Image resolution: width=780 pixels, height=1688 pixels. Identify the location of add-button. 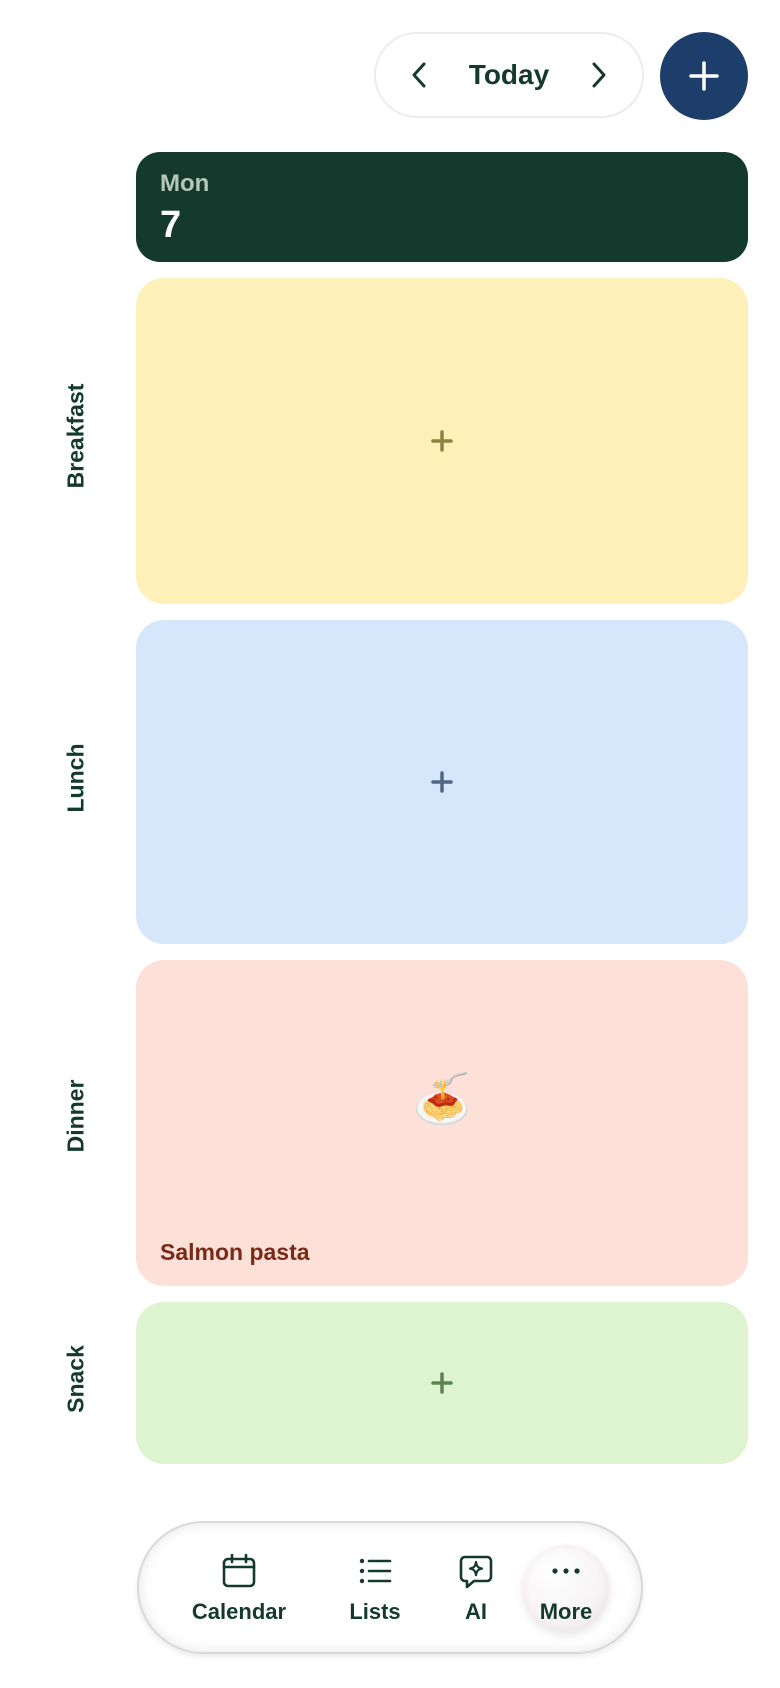
(704, 76).